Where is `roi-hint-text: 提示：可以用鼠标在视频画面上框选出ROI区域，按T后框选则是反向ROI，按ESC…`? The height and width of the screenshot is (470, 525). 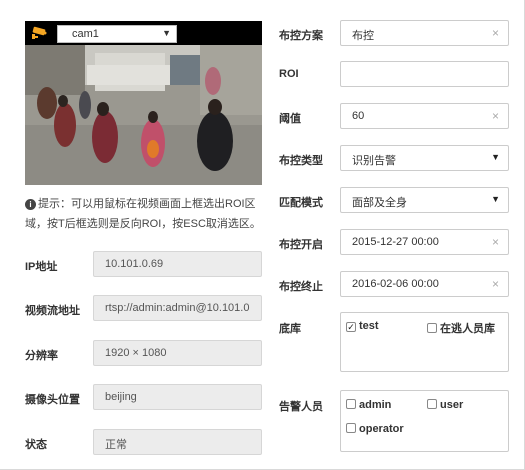 roi-hint-text: 提示：可以用鼠标在视频画面上框选出ROI区域，按T后框选则是反向ROI，按ESC… is located at coordinates (143, 214).